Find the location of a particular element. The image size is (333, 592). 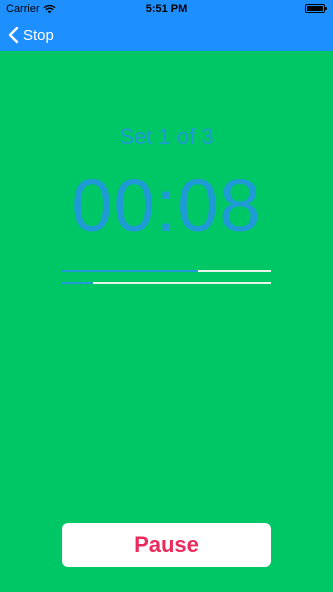

back-button-label: Stop is located at coordinates (38, 35).